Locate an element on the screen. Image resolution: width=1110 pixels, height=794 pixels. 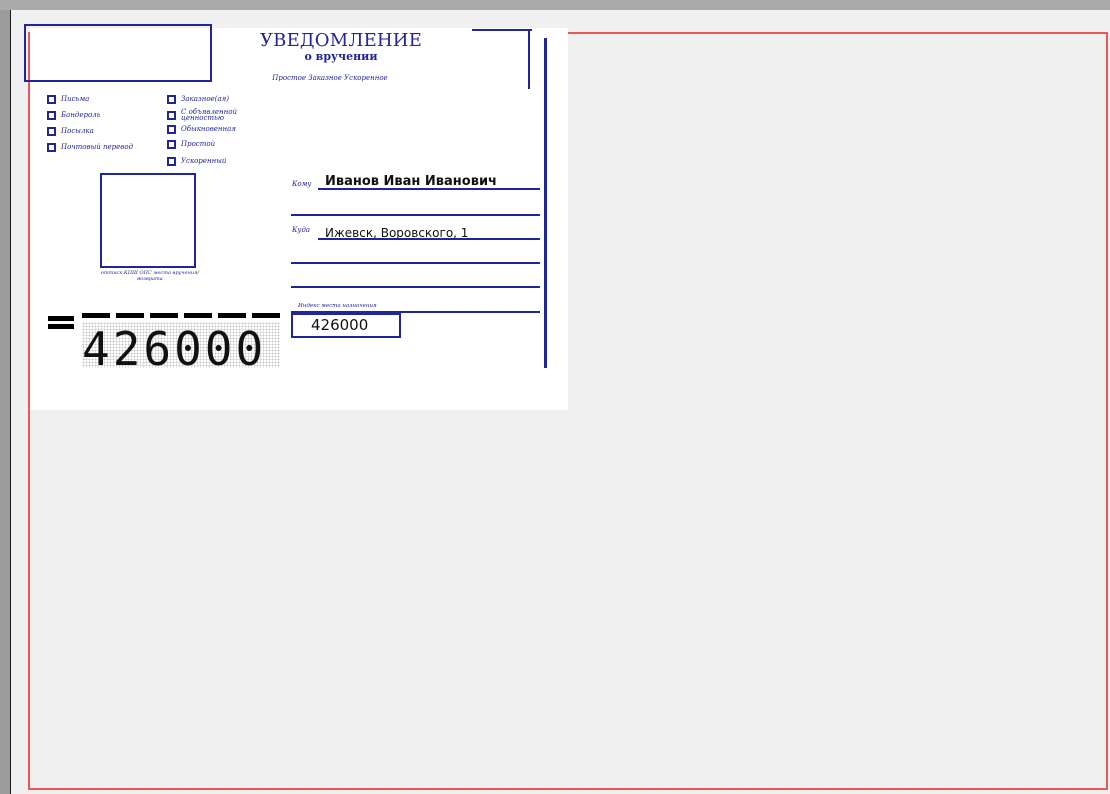
corner-line-vertical is located at coordinates (529, 59).